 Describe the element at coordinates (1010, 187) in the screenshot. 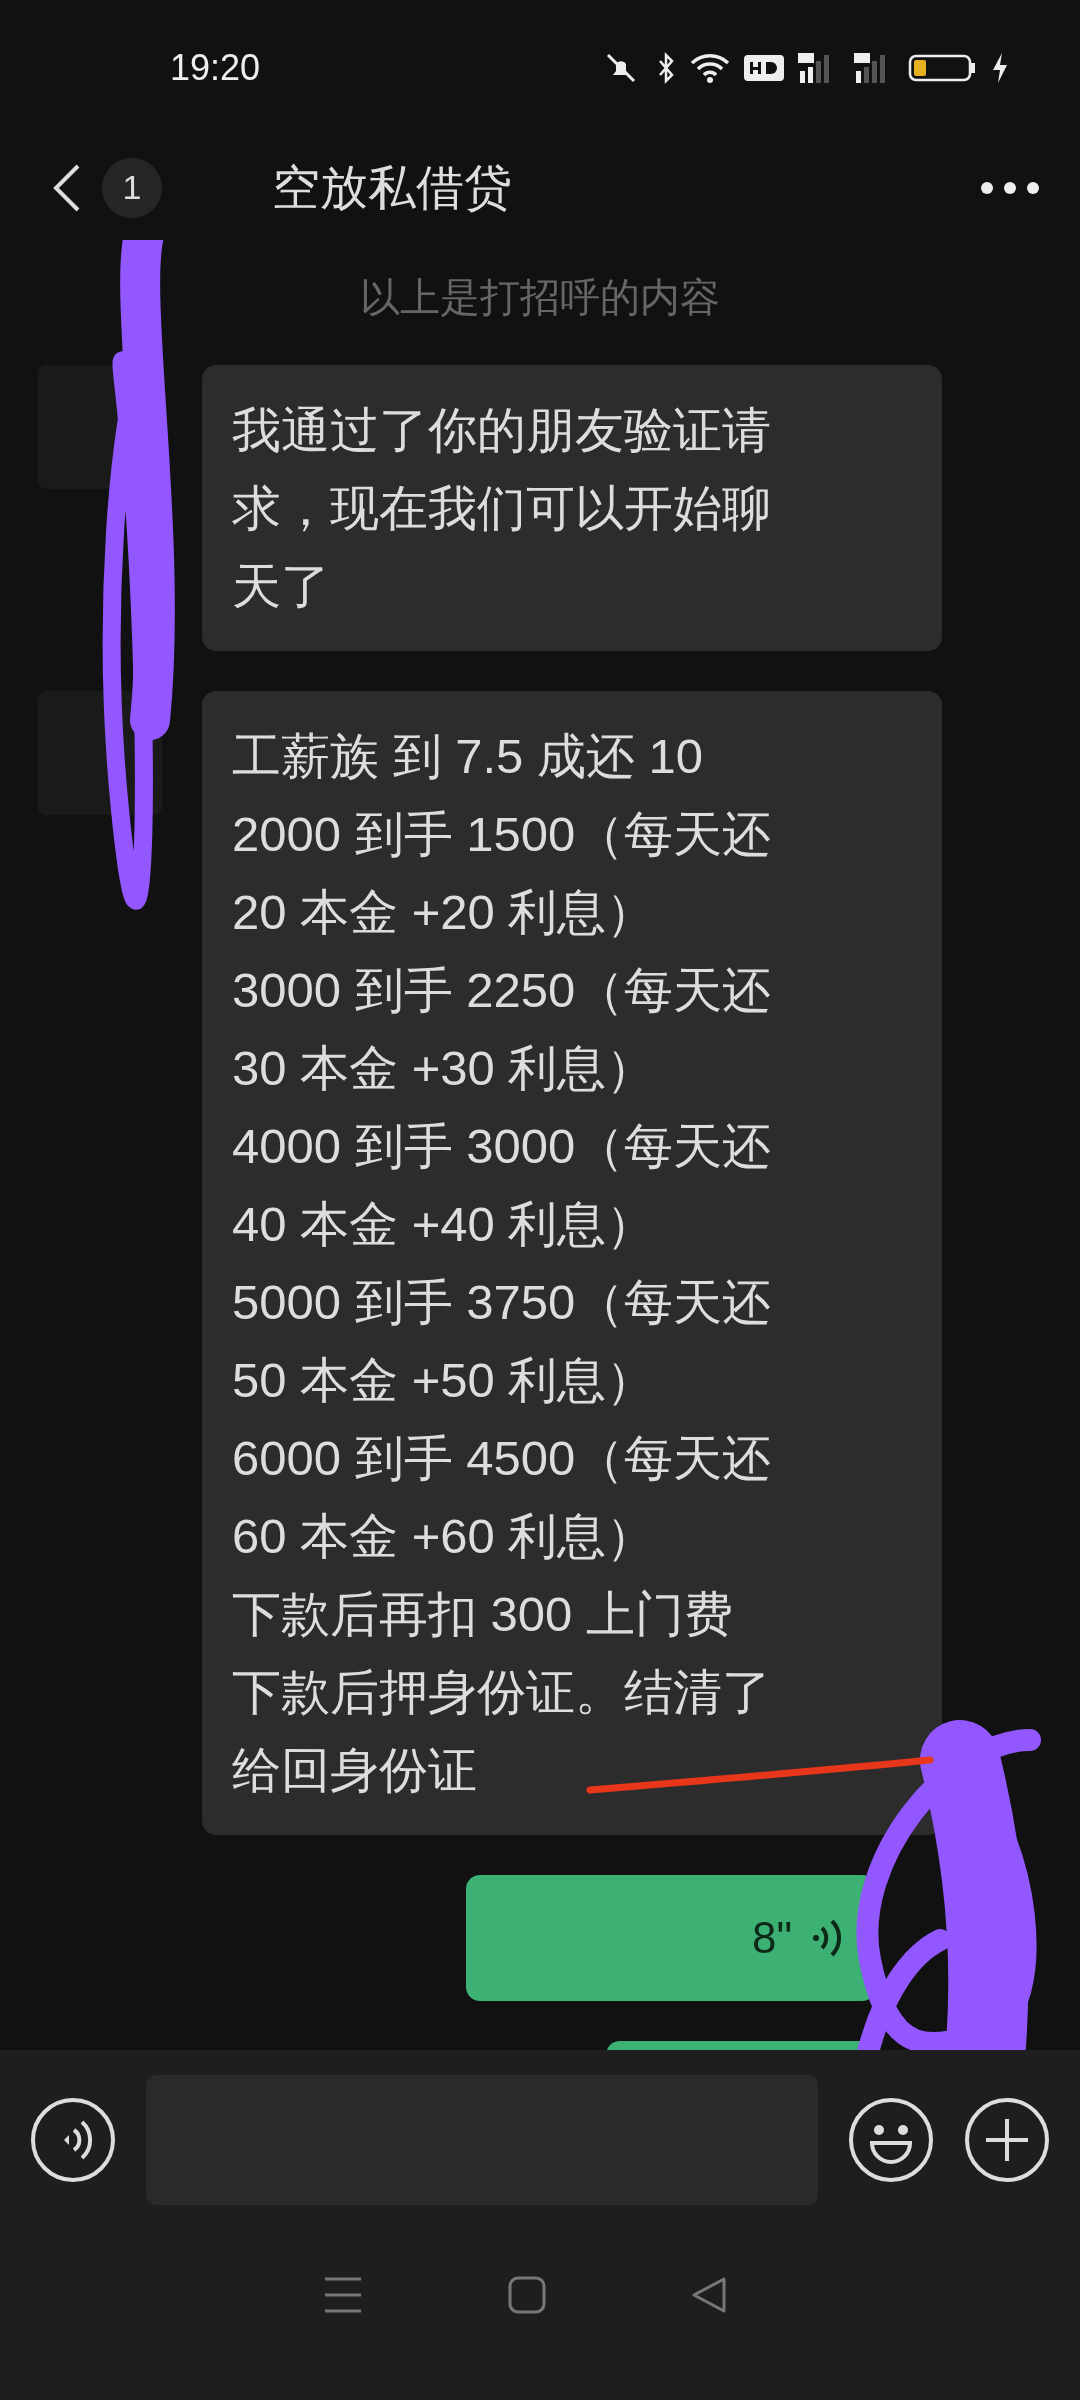

I see `more-icon` at that location.